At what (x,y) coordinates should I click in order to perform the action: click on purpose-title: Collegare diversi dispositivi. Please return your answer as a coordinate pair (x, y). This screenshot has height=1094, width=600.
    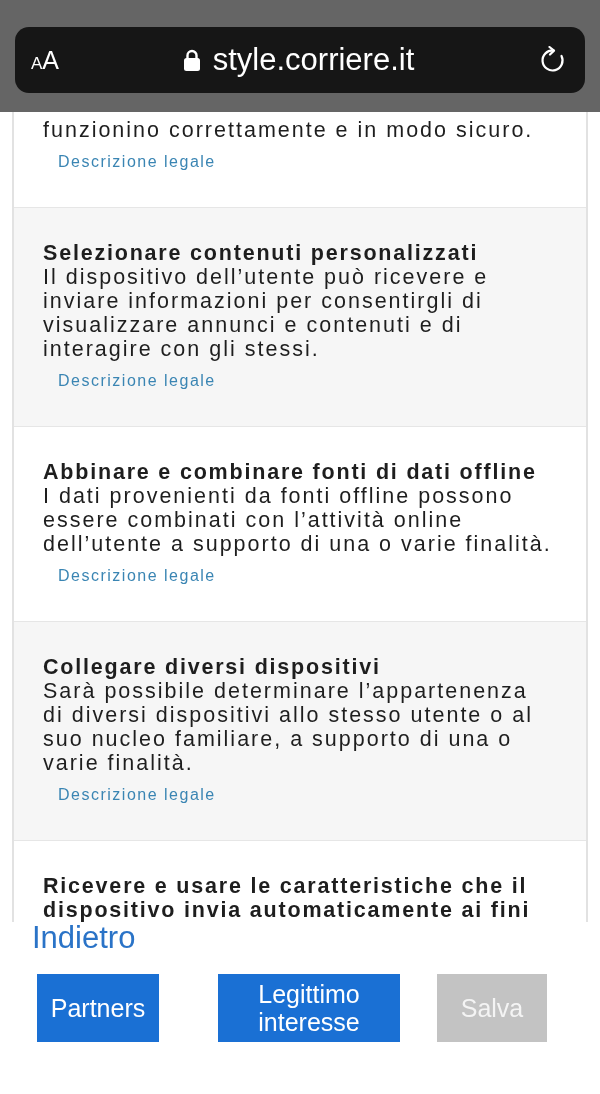
    Looking at the image, I should click on (212, 667).